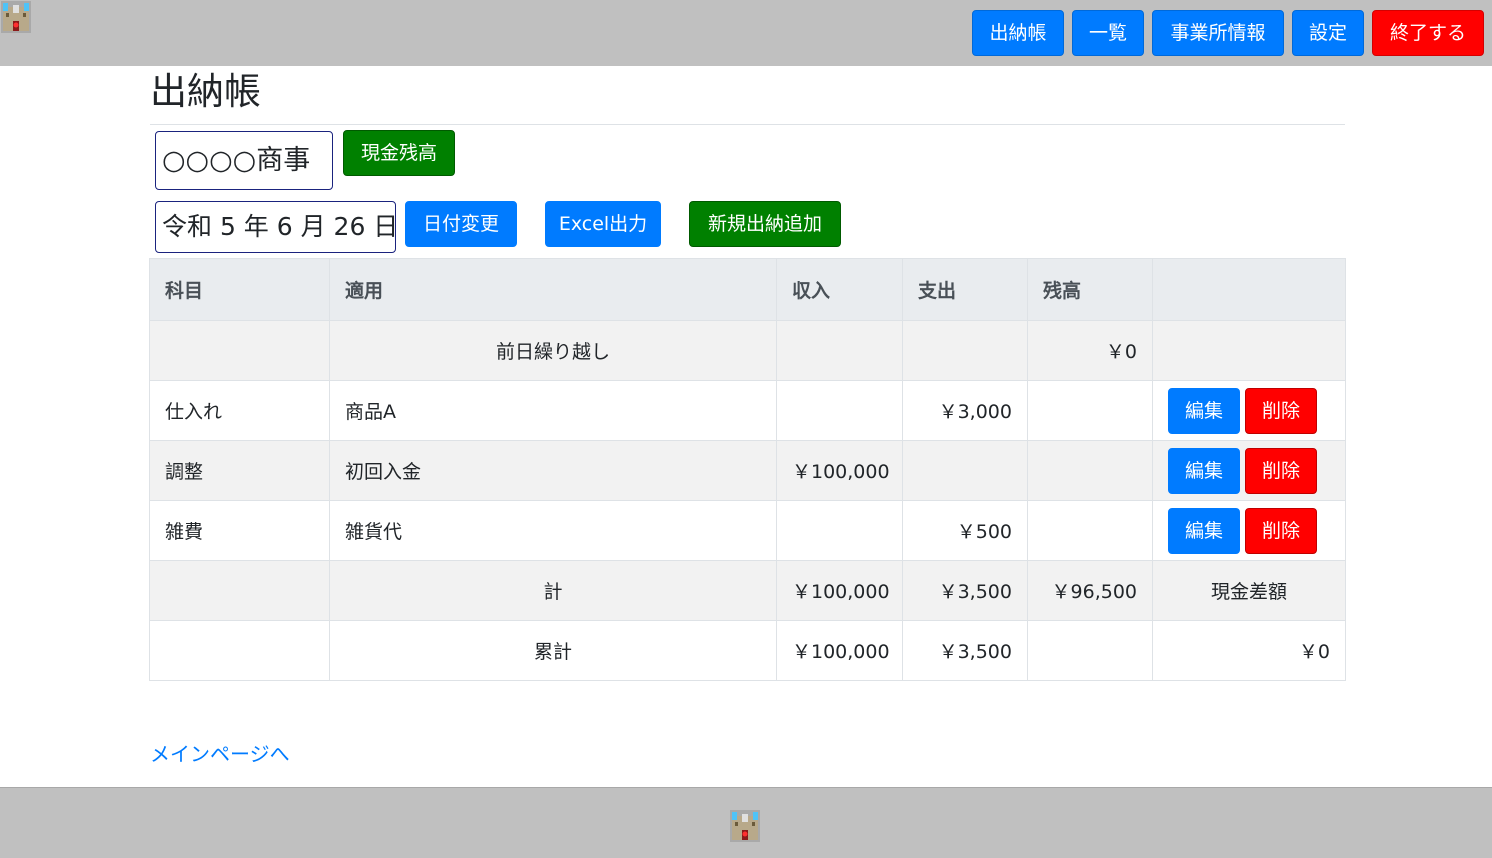 The image size is (1492, 858). I want to click on footer-bar, so click(746, 822).